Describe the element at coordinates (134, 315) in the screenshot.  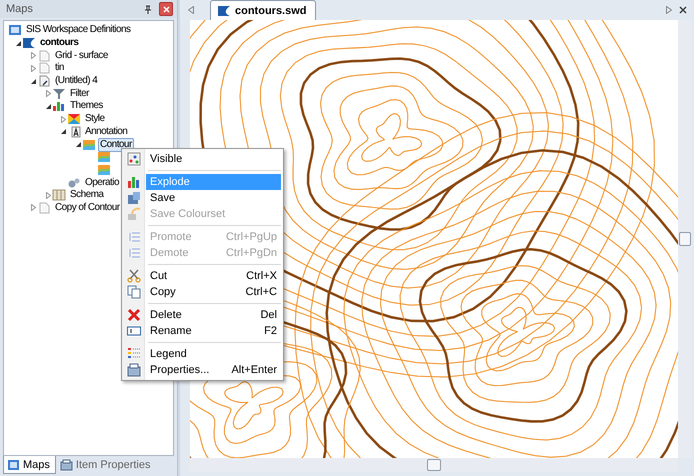
I see `delete-icon` at that location.